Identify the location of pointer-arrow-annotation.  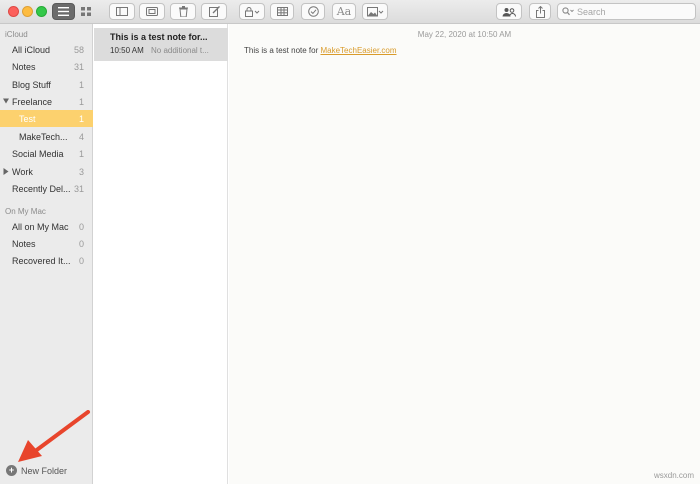
(54, 436).